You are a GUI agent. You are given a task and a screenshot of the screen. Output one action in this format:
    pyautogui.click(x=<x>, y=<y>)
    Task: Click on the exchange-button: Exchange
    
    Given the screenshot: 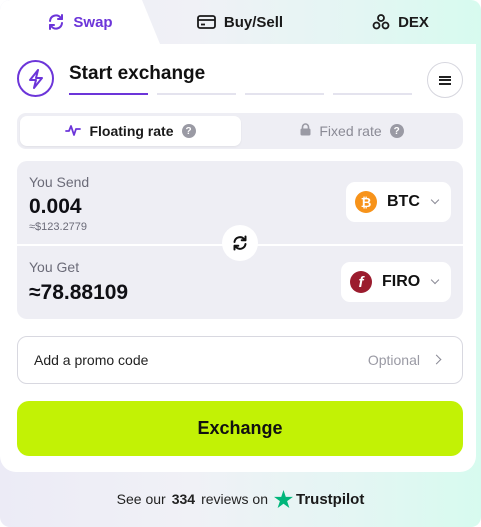 What is the action you would take?
    pyautogui.click(x=240, y=428)
    